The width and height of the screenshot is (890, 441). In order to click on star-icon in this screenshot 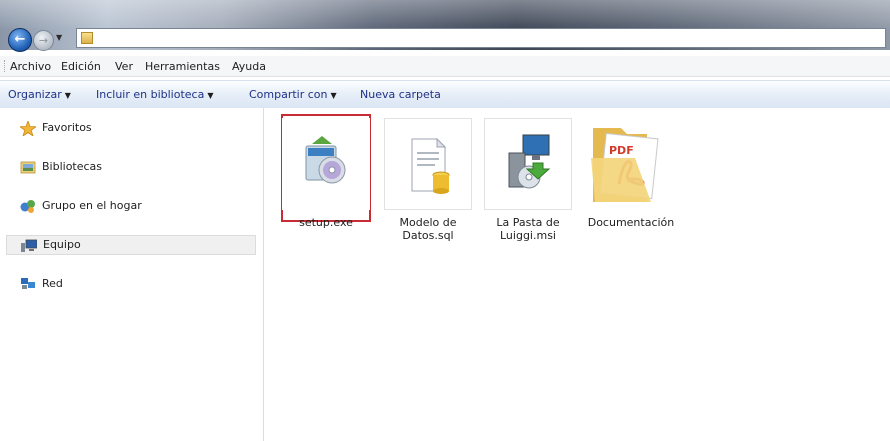, I will do `click(28, 128)`.